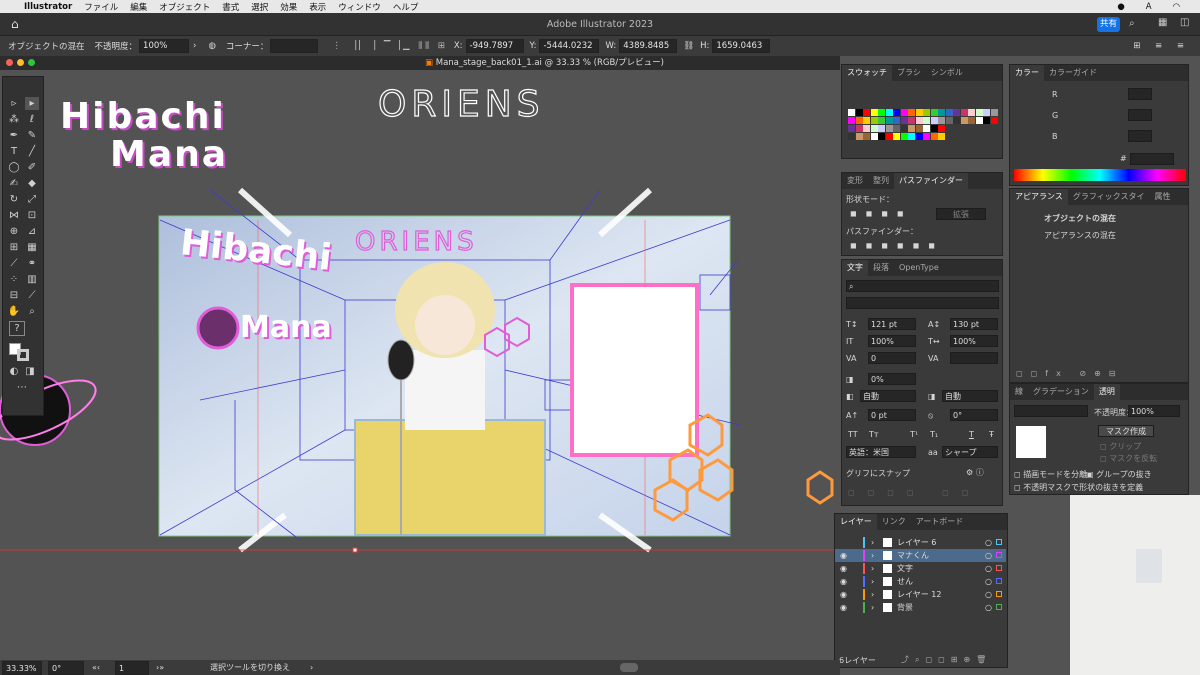 The height and width of the screenshot is (675, 1200). What do you see at coordinates (856, 522) in the screenshot?
I see `tab-layers: レイヤー` at bounding box center [856, 522].